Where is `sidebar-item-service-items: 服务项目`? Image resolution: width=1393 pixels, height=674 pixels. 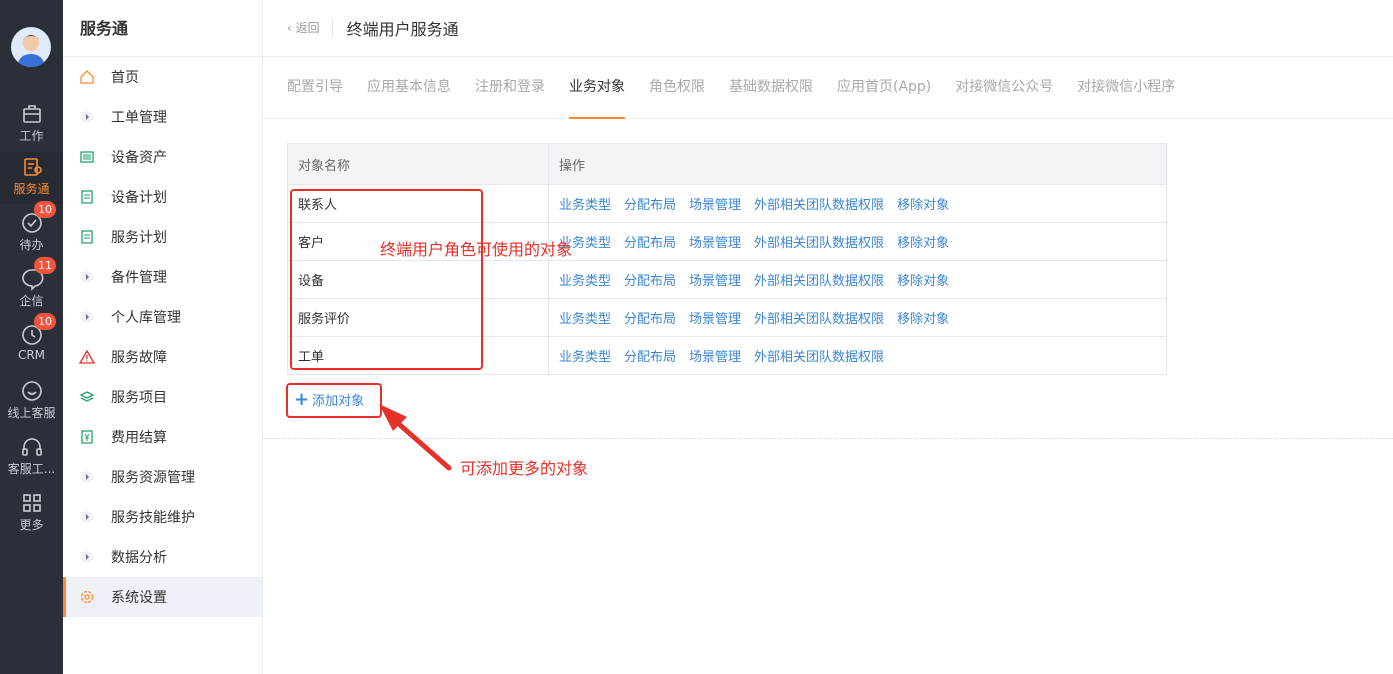 sidebar-item-service-items: 服务项目 is located at coordinates (162, 397).